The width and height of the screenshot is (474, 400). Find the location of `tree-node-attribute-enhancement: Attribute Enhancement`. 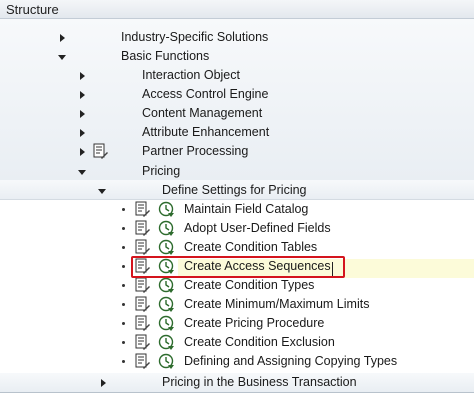

tree-node-attribute-enhancement: Attribute Enhancement is located at coordinates (237, 132).